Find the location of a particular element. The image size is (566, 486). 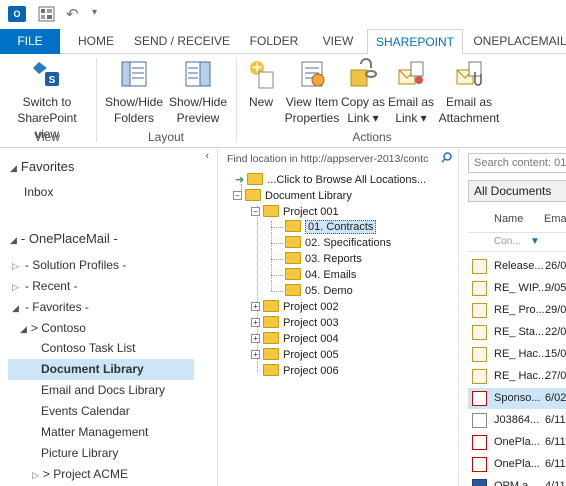

tree-folder-contracts: 01. Contracts is located at coordinates (331, 227).